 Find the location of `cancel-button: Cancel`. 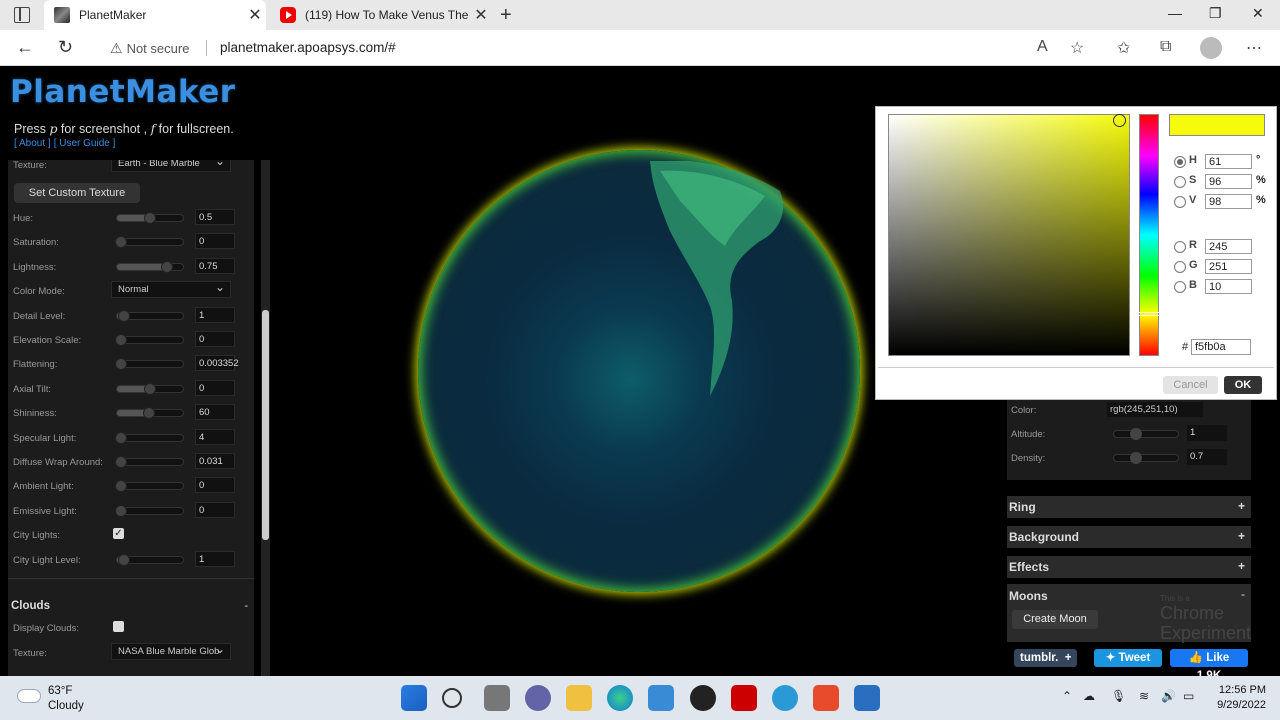

cancel-button: Cancel is located at coordinates (1190, 385).